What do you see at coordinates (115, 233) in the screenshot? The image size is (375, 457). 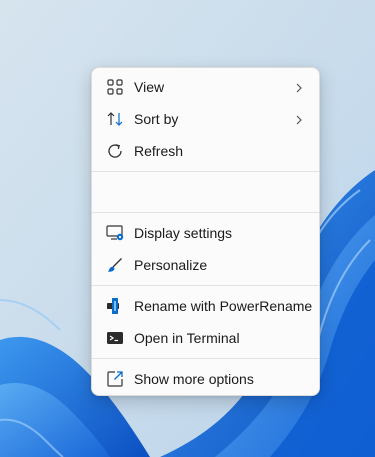 I see `display-settings-icon` at bounding box center [115, 233].